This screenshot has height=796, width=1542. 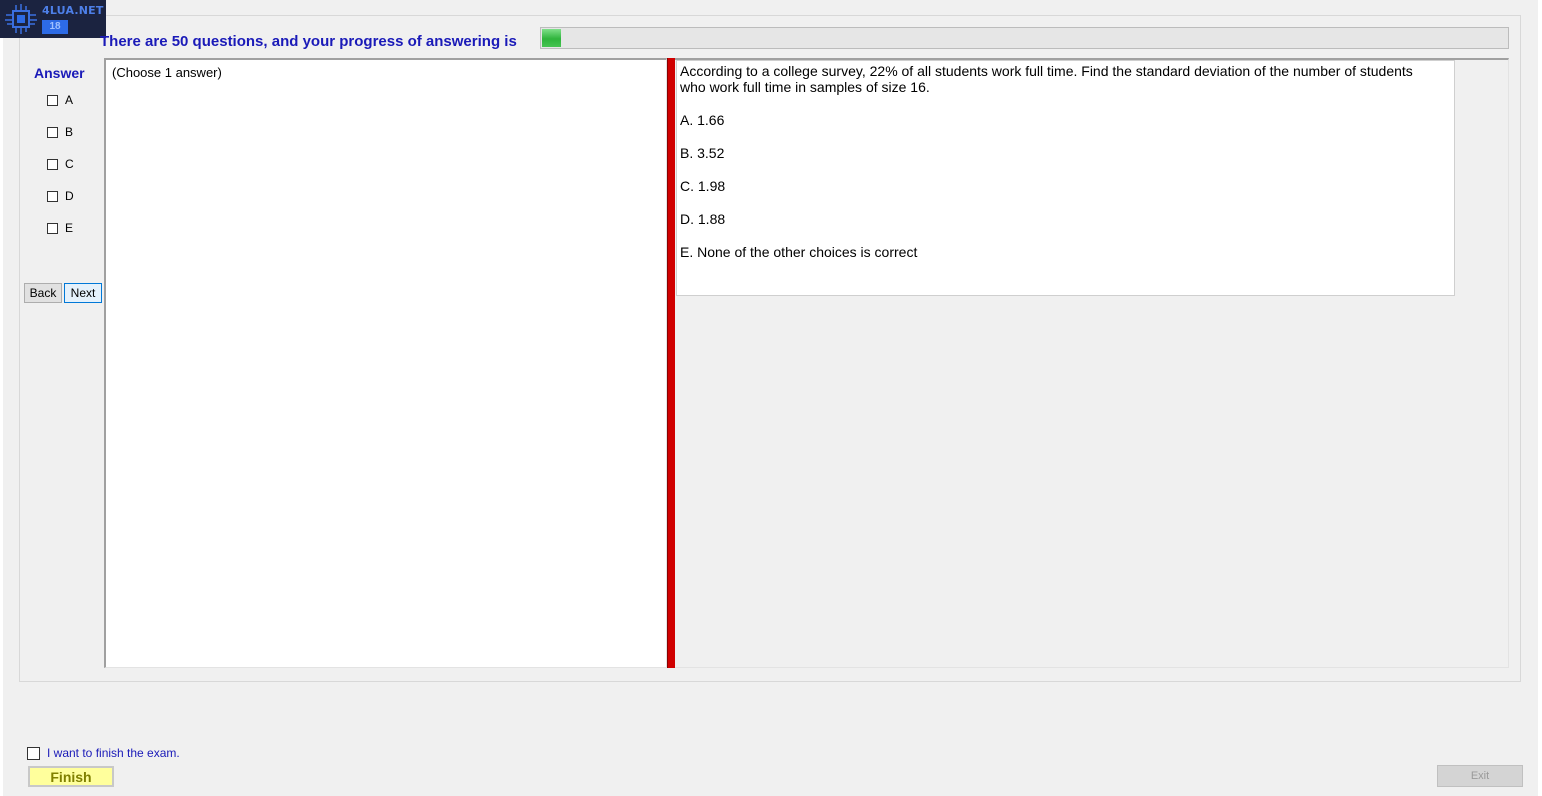 I want to click on logo-brand-text: 4LUA.NET, so click(x=73, y=10).